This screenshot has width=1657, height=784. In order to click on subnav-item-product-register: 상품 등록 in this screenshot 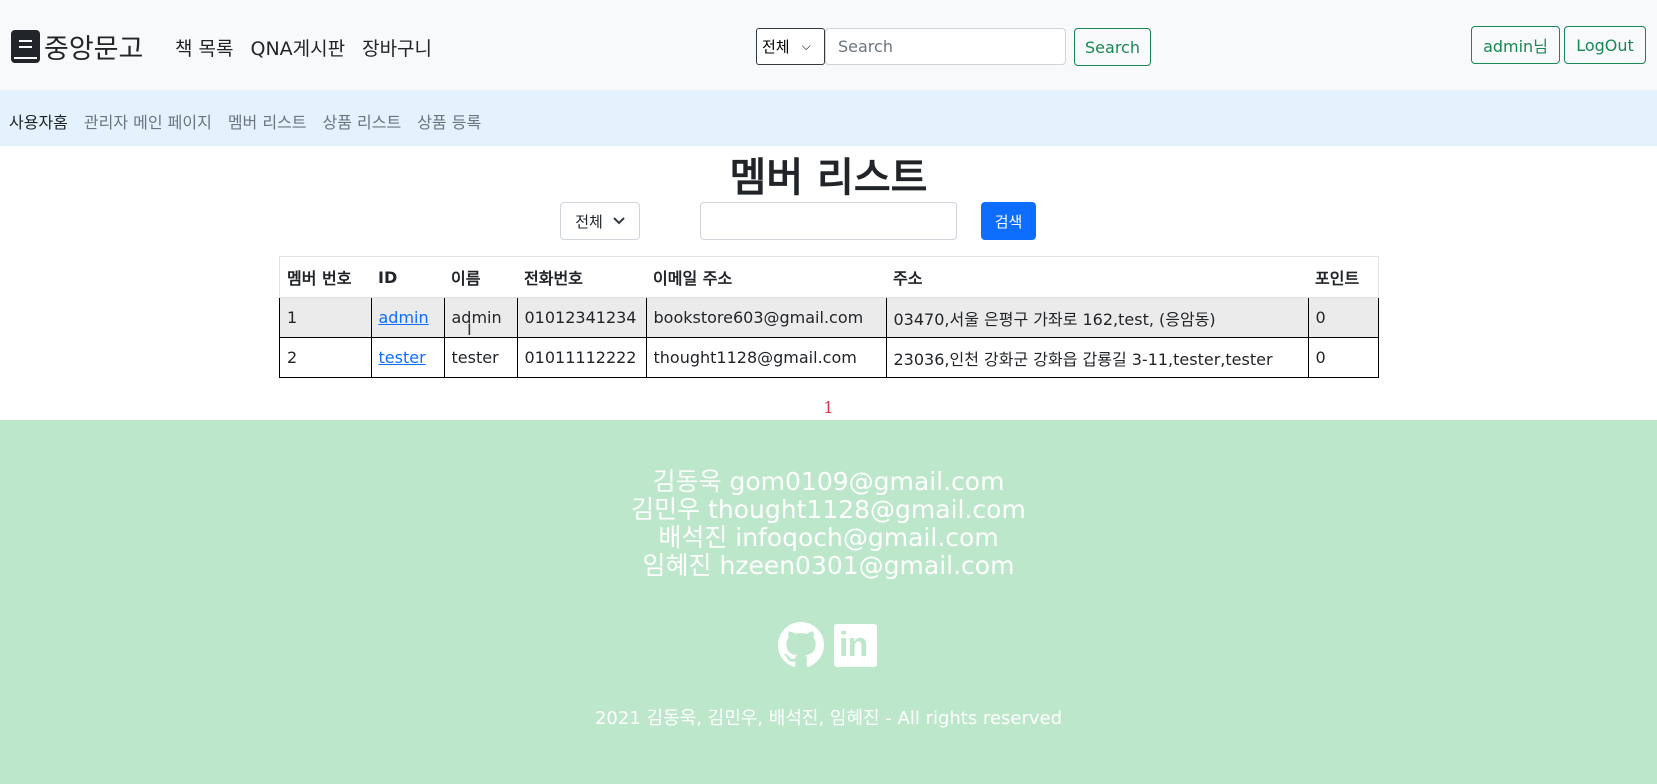, I will do `click(449, 121)`.